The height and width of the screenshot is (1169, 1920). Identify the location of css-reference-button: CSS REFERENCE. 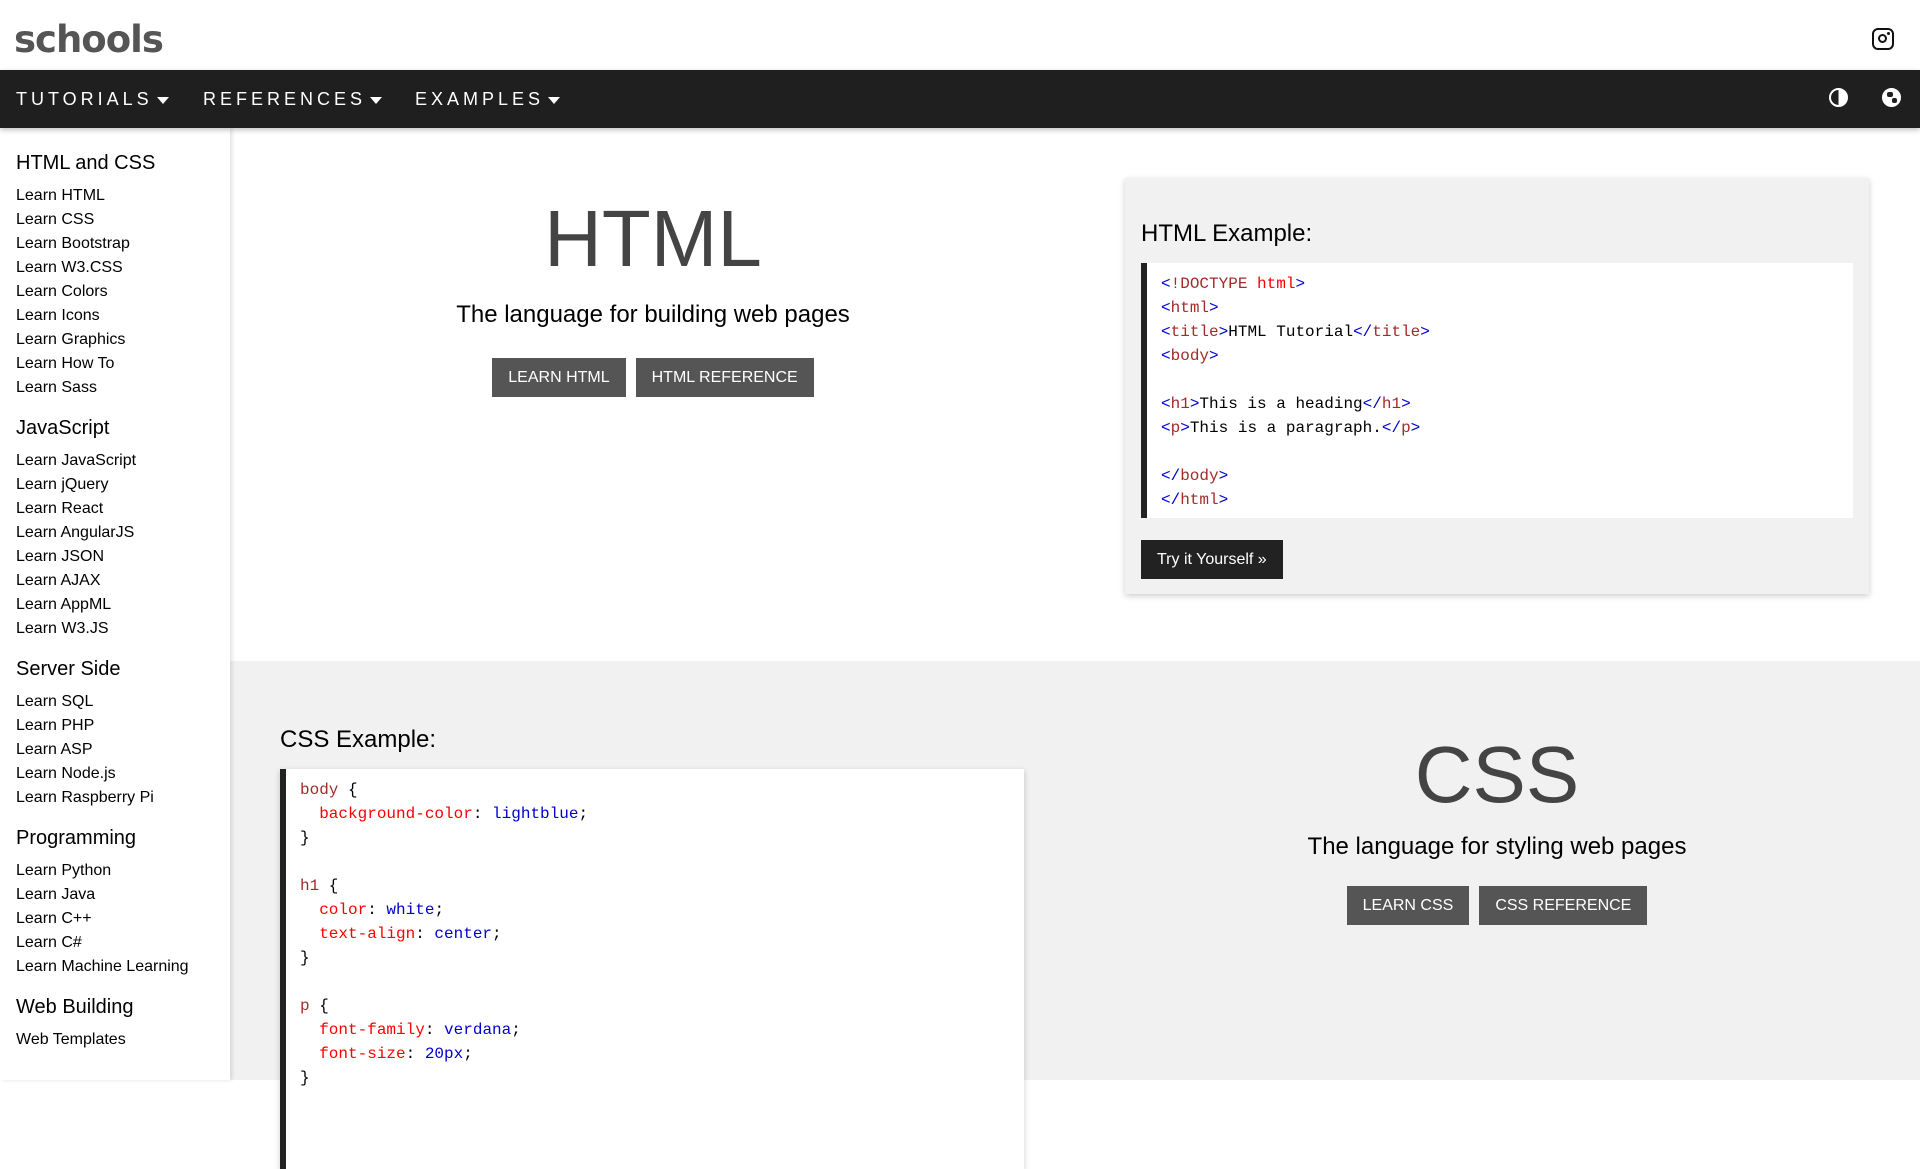
(1563, 905).